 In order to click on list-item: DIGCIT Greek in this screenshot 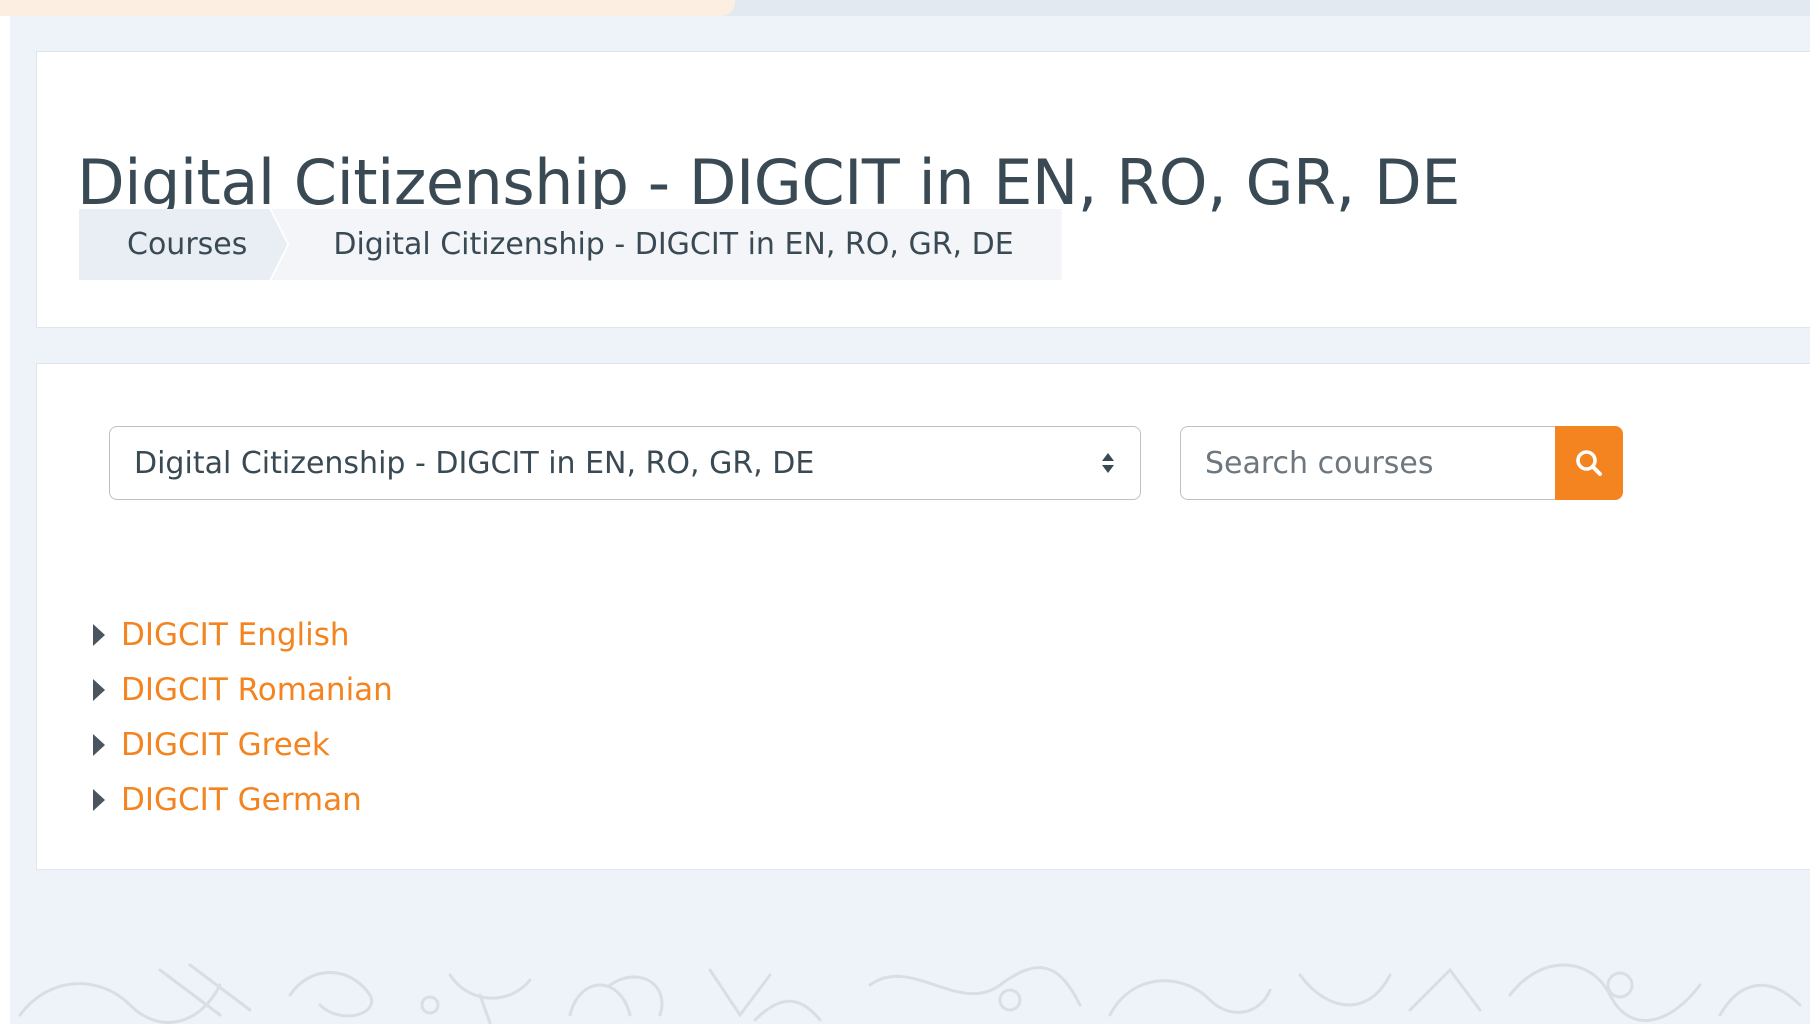, I will do `click(243, 744)`.